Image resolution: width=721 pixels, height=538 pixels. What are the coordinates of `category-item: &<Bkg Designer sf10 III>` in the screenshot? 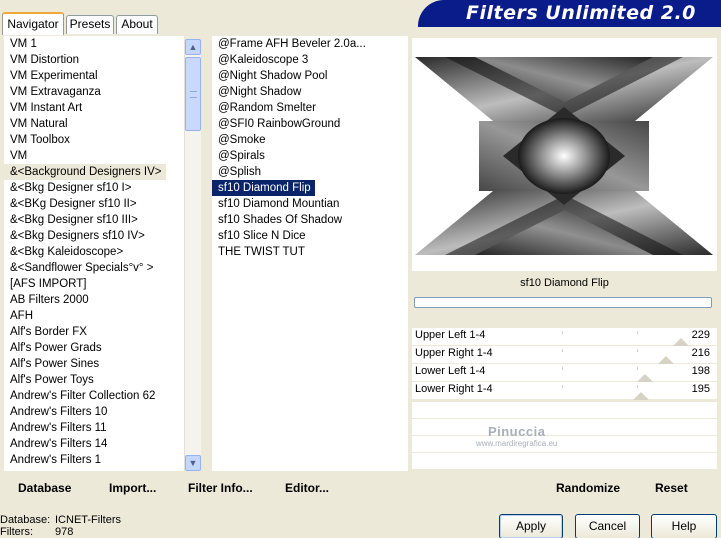 It's located at (94, 220).